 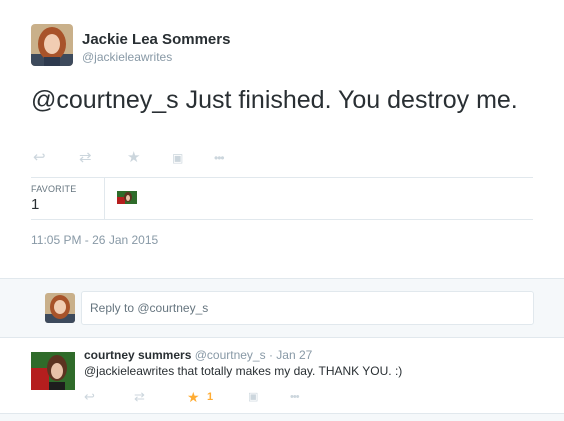 What do you see at coordinates (294, 355) in the screenshot?
I see `reply-date: Jan 27` at bounding box center [294, 355].